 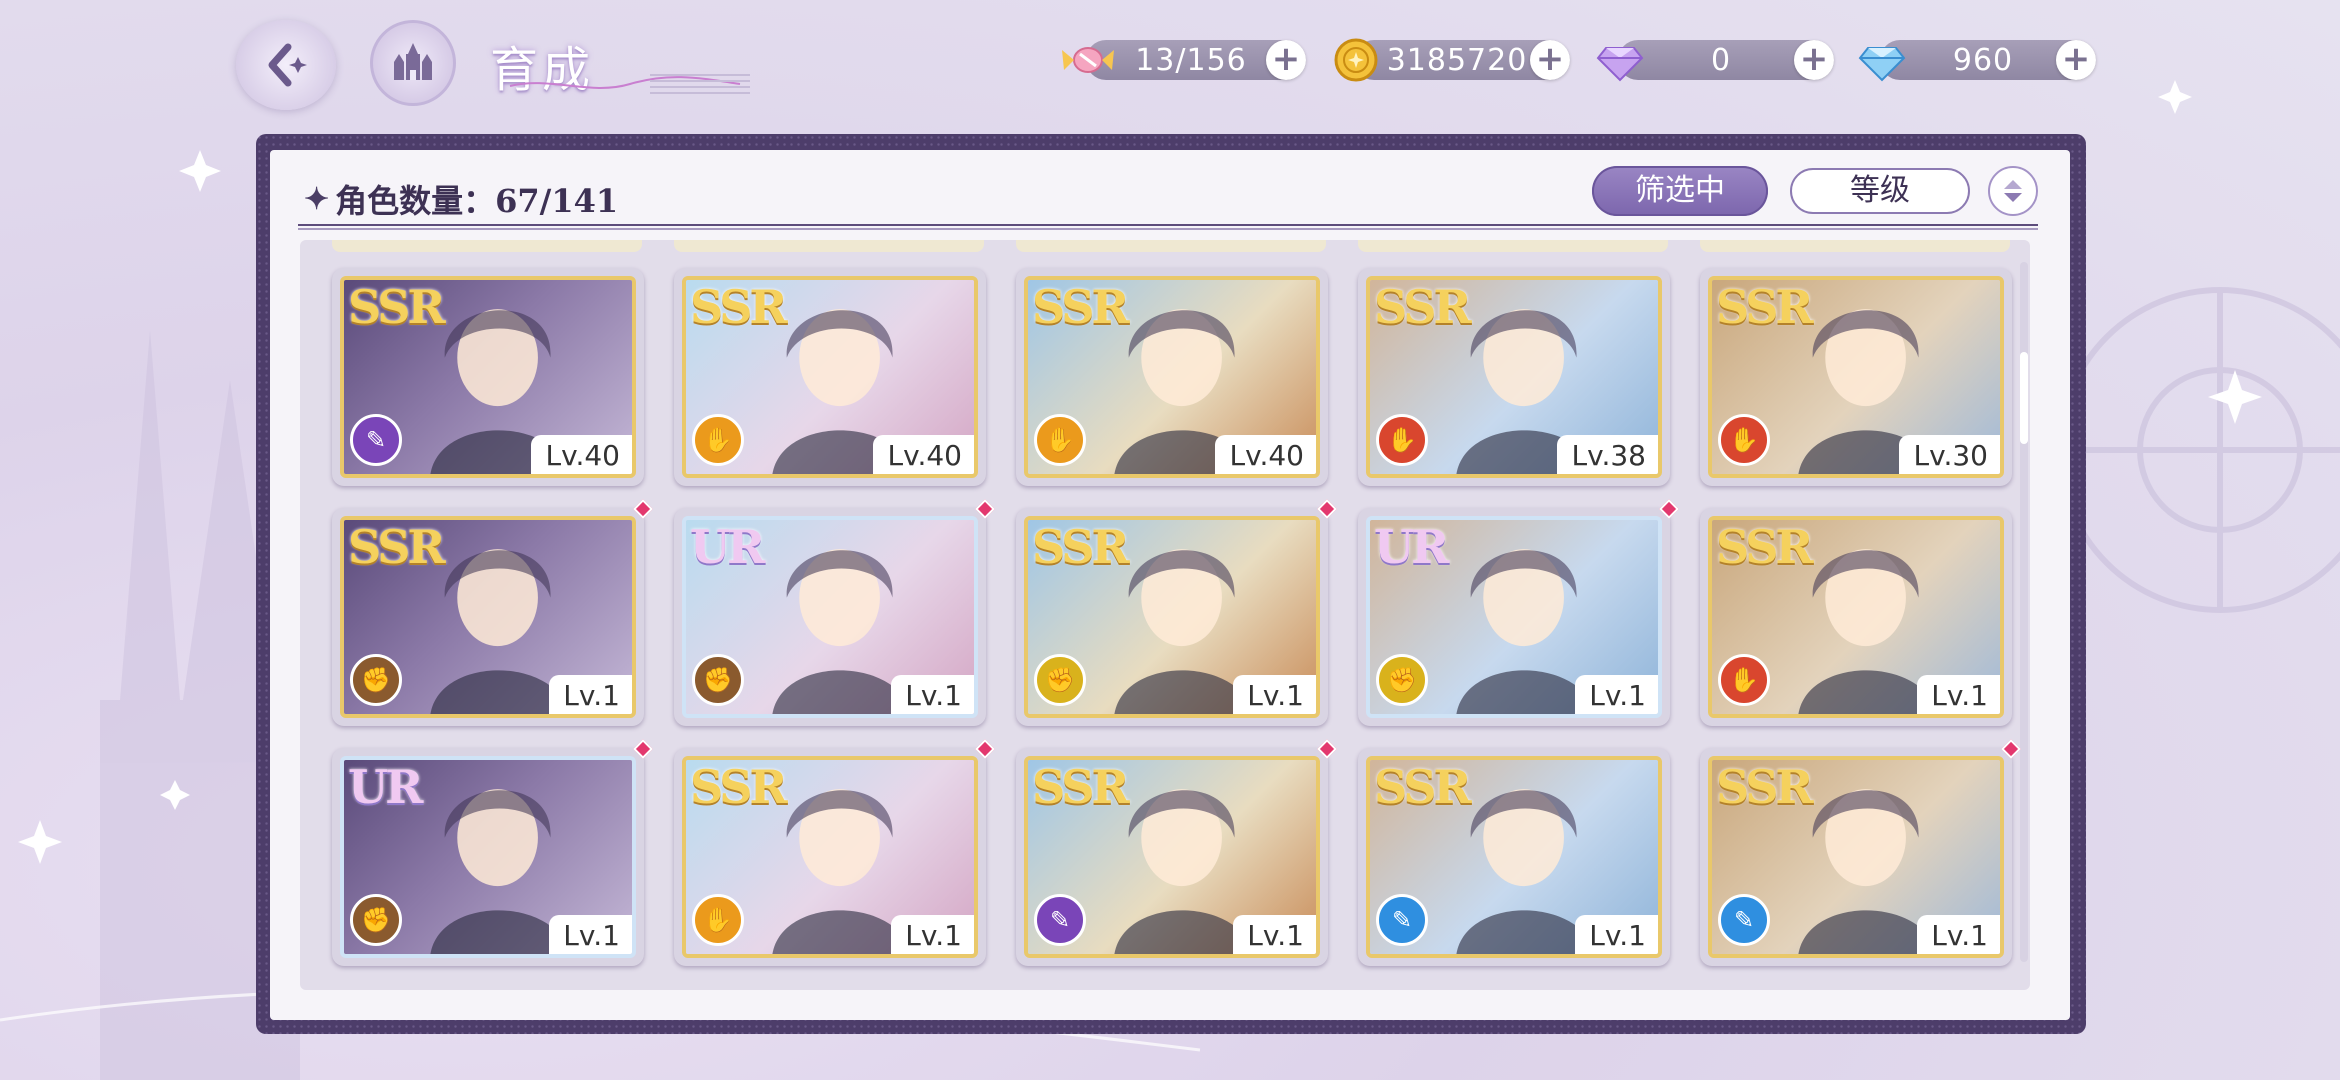 I want to click on sort-button: 等级, so click(x=1880, y=191).